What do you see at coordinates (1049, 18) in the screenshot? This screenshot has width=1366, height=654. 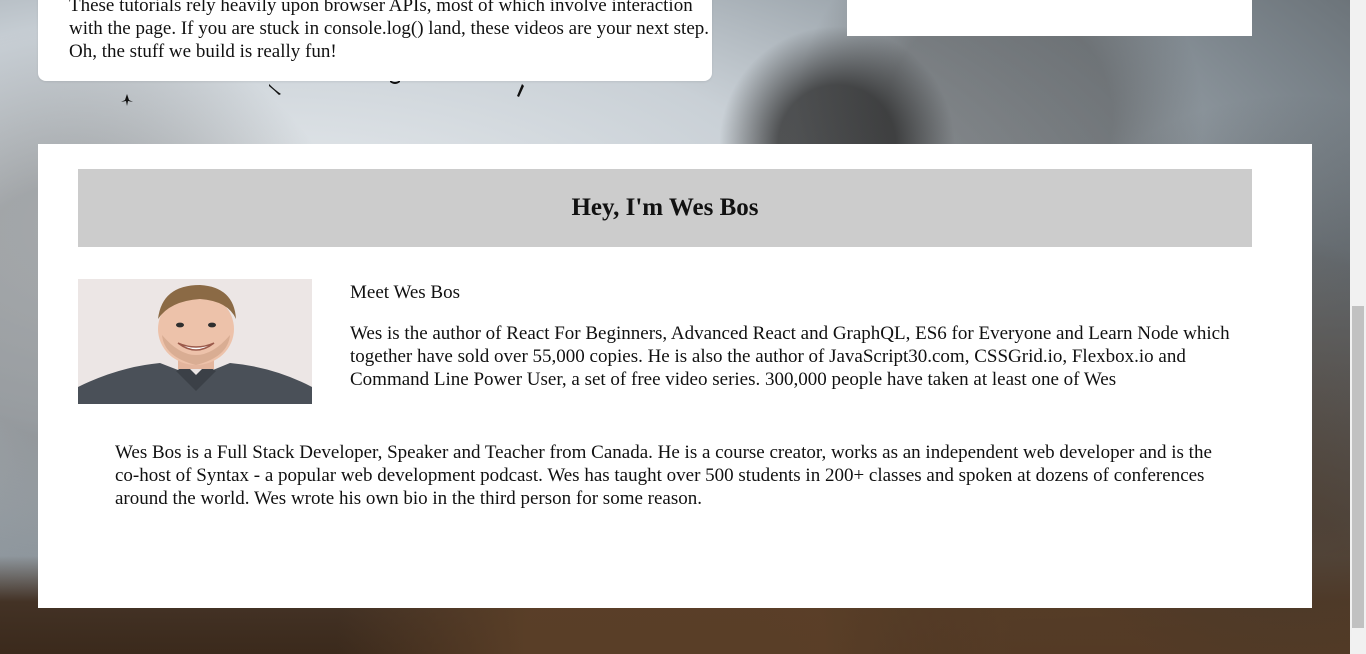 I see `side-card` at bounding box center [1049, 18].